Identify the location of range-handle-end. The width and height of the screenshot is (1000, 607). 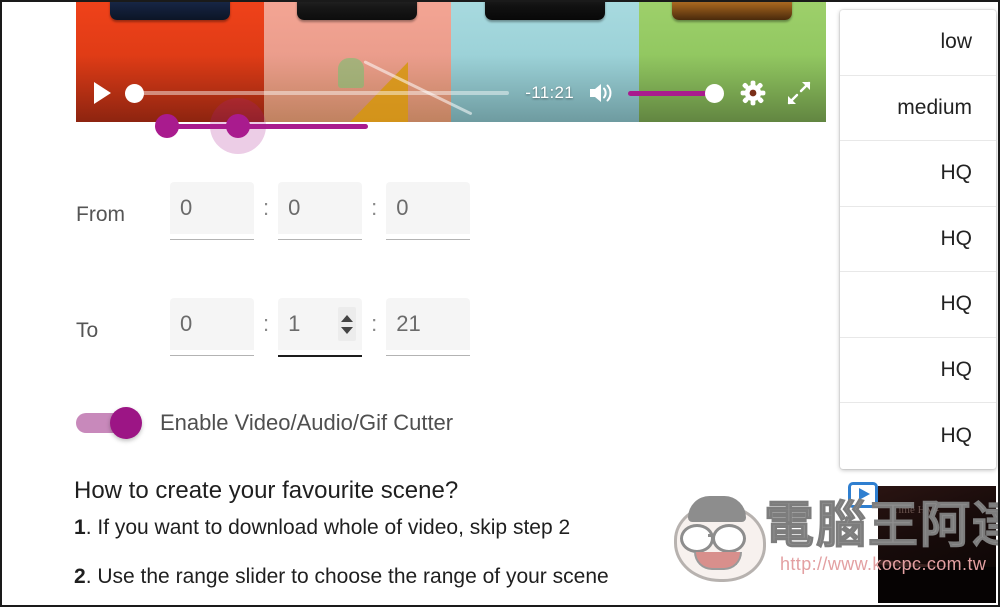
(238, 126).